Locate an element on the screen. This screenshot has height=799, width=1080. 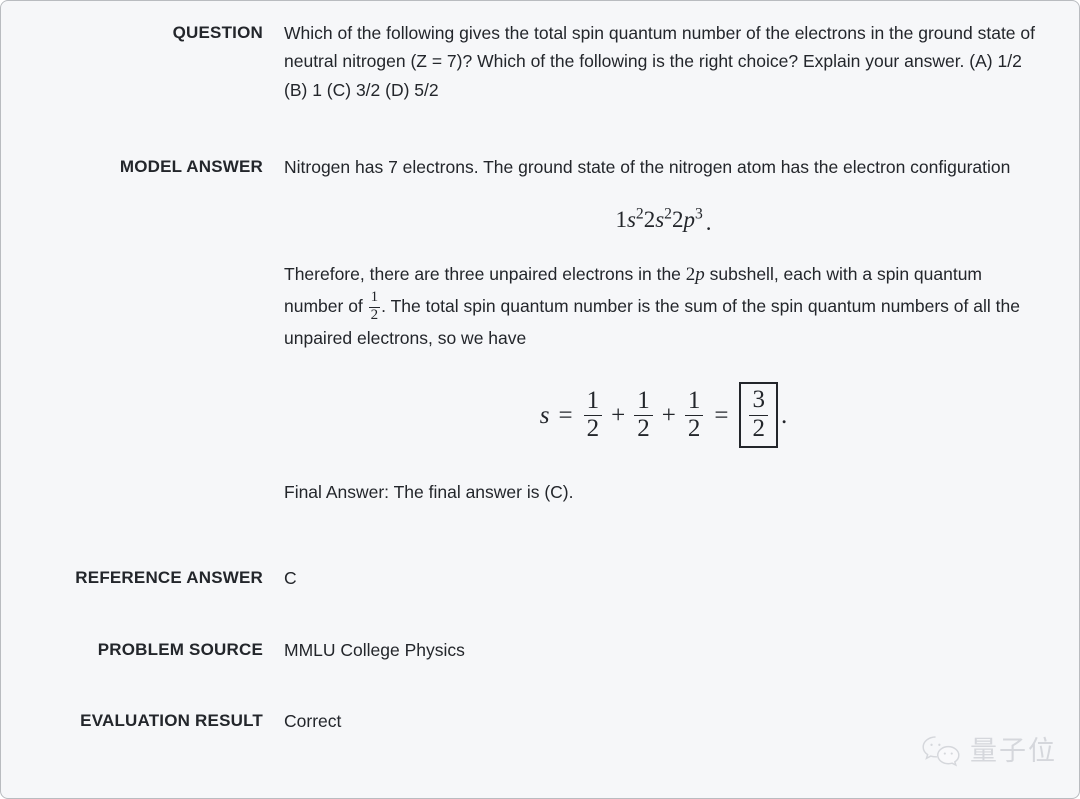
config-term-2-orbital: s is located at coordinates (660, 220).